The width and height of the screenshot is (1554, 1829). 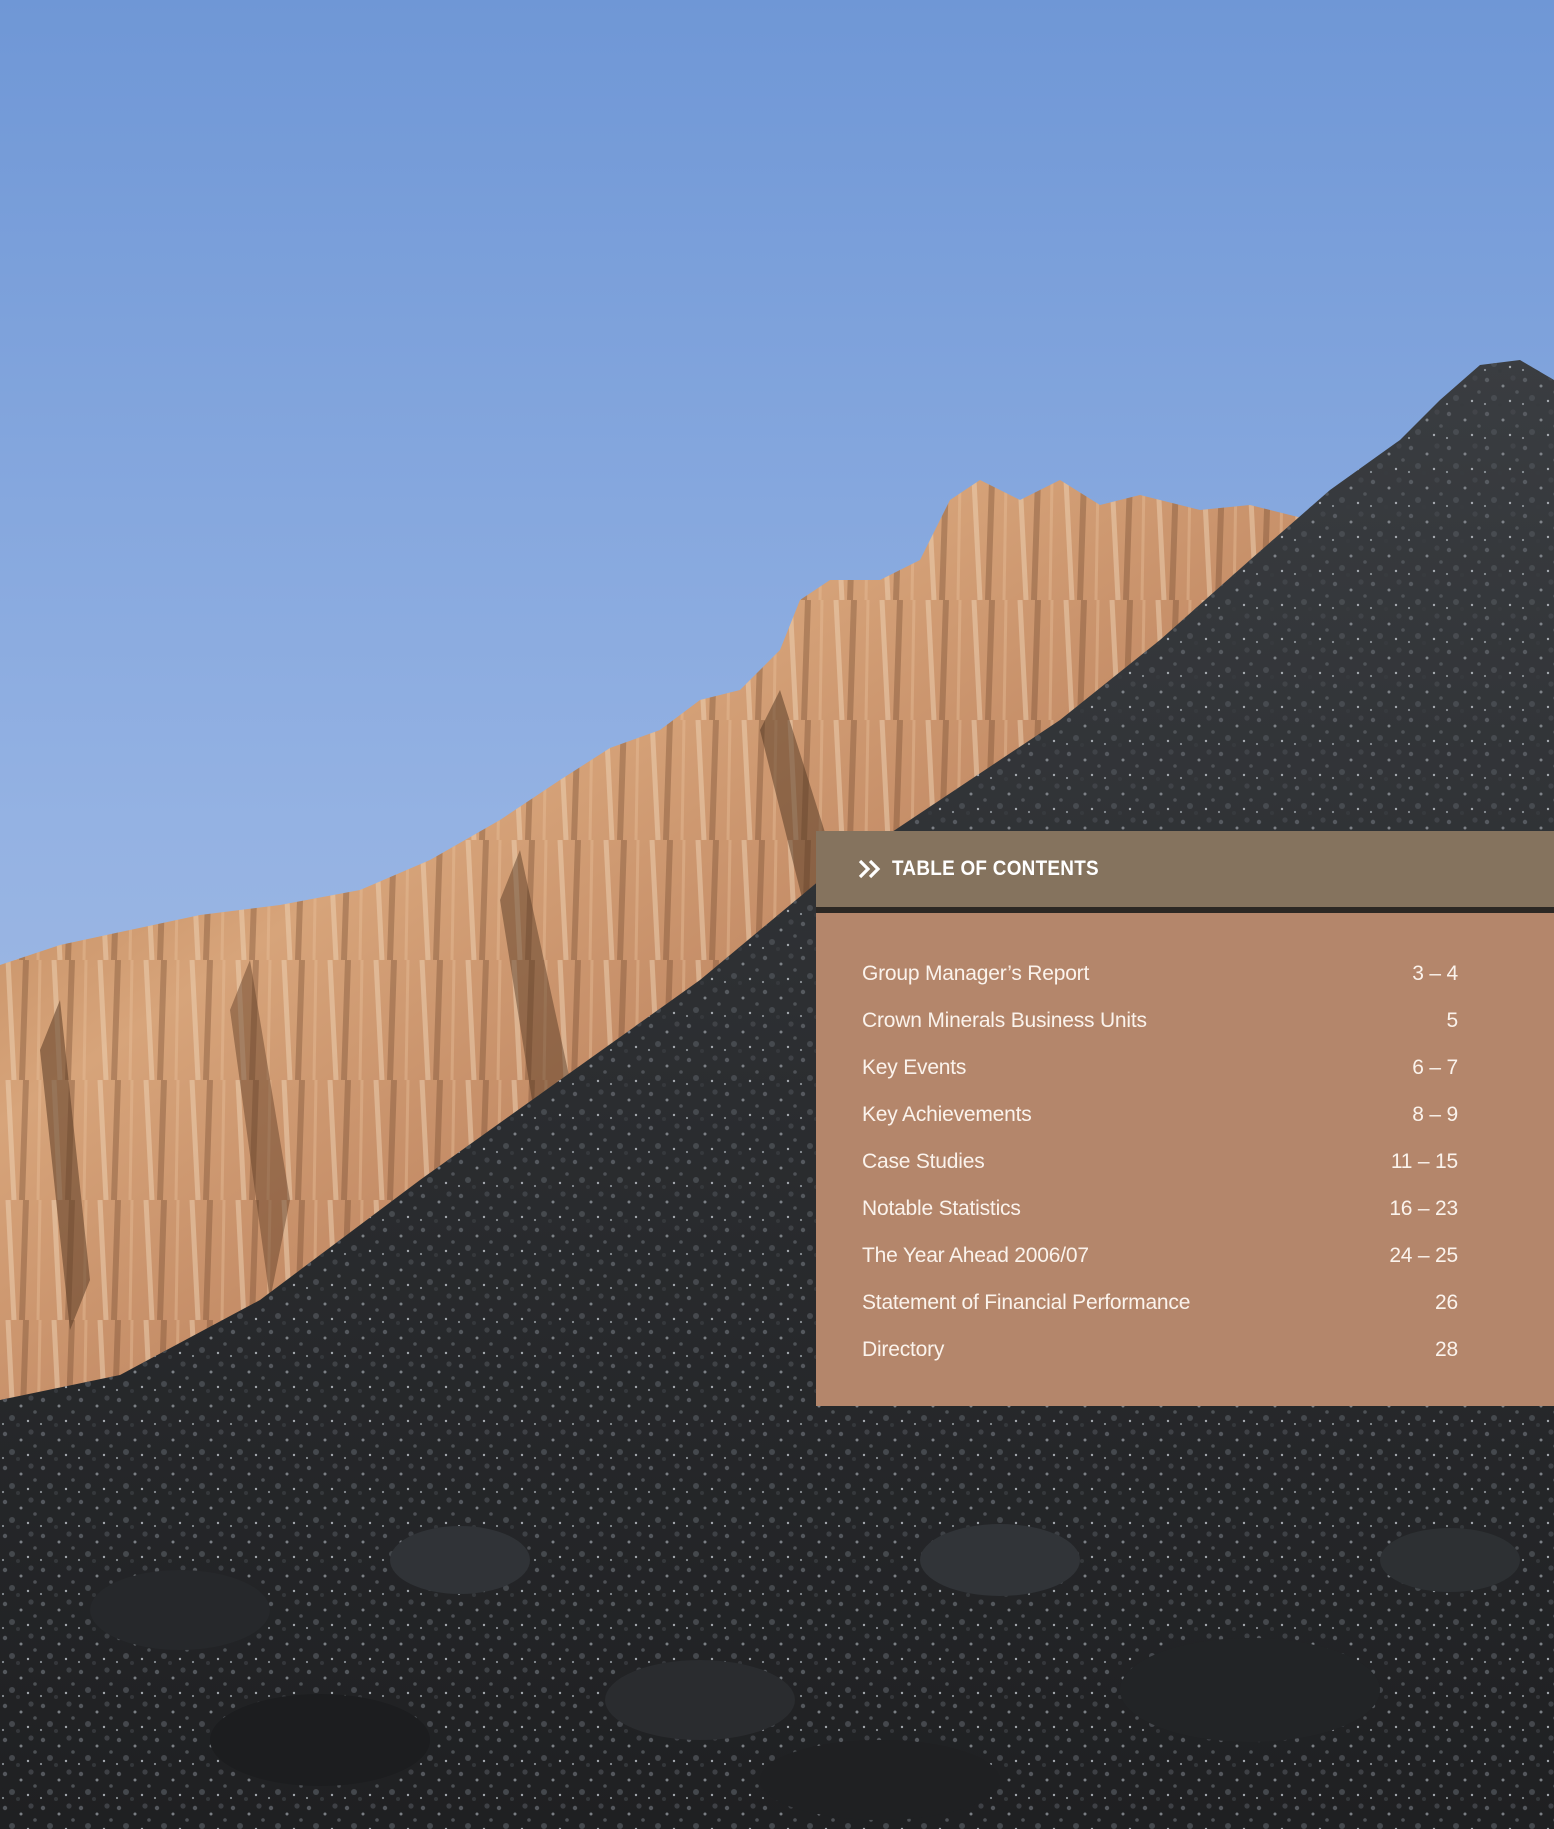 I want to click on toc-entry-case-studies: Case Studies 11 – 15, so click(x=1160, y=1163).